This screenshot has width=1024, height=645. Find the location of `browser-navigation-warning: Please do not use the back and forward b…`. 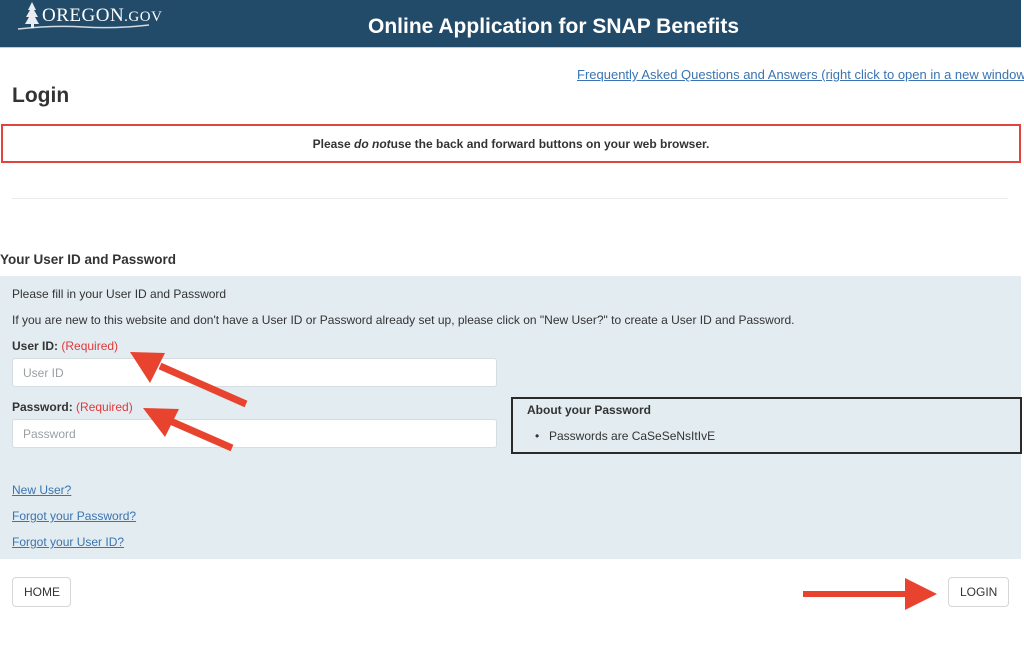

browser-navigation-warning: Please do not use the back and forward b… is located at coordinates (511, 143).